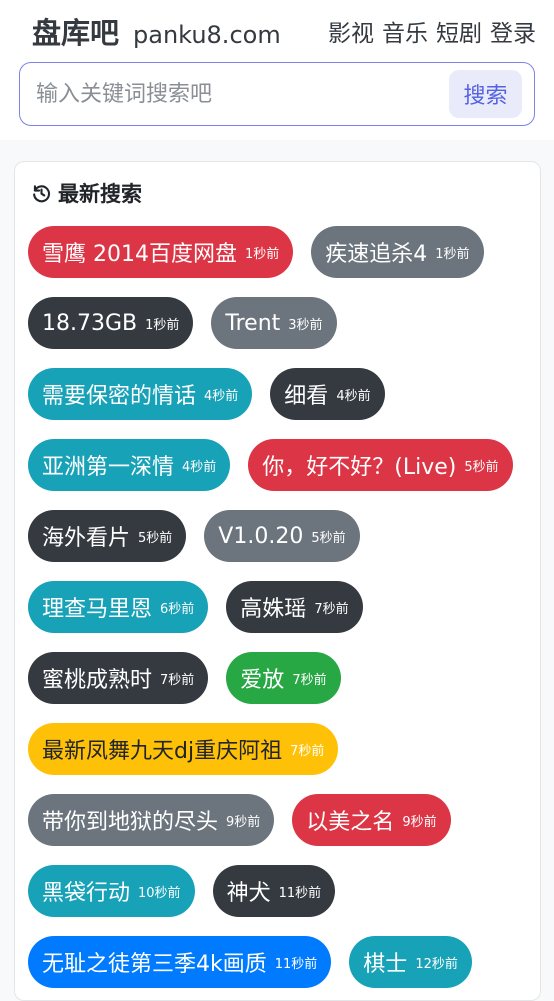 The width and height of the screenshot is (554, 1001). I want to click on search-tag: 海外看片 5秒前, so click(107, 536).